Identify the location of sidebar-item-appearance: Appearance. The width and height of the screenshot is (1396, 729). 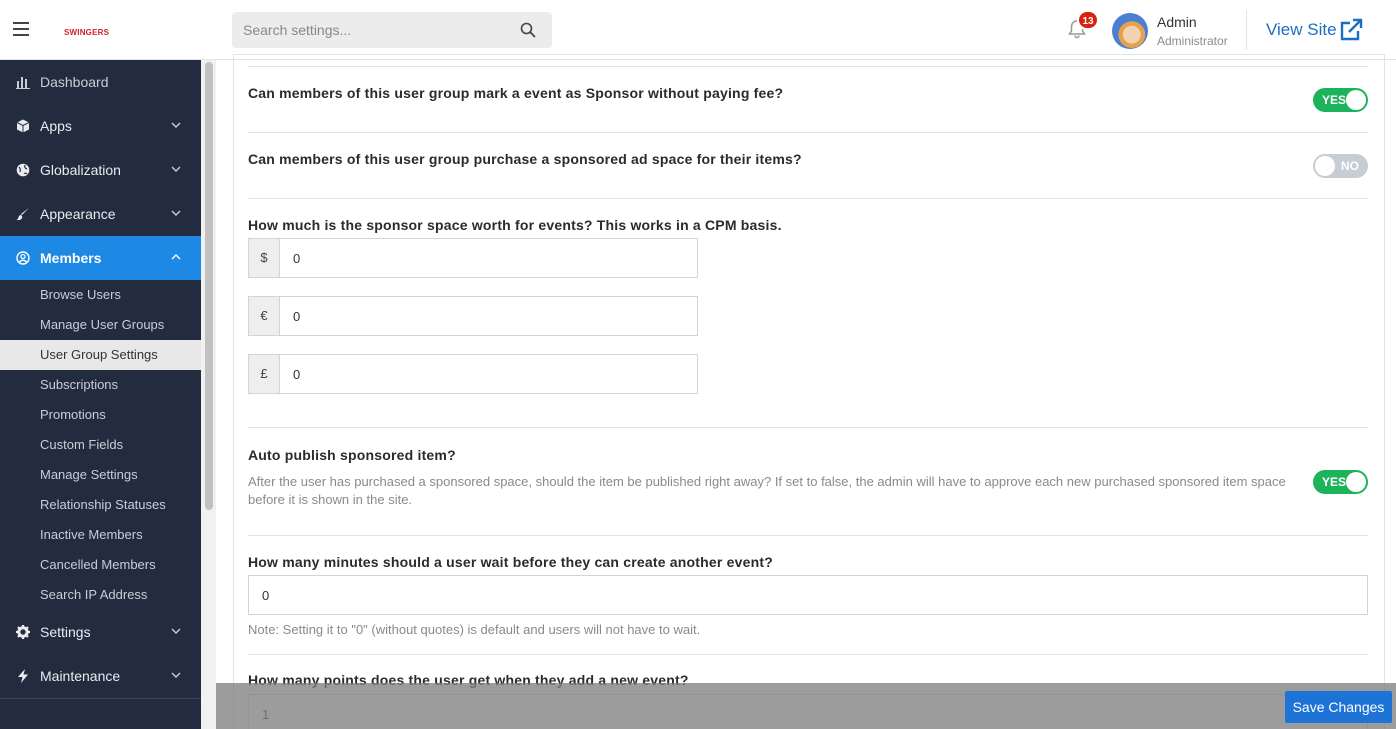
(100, 214).